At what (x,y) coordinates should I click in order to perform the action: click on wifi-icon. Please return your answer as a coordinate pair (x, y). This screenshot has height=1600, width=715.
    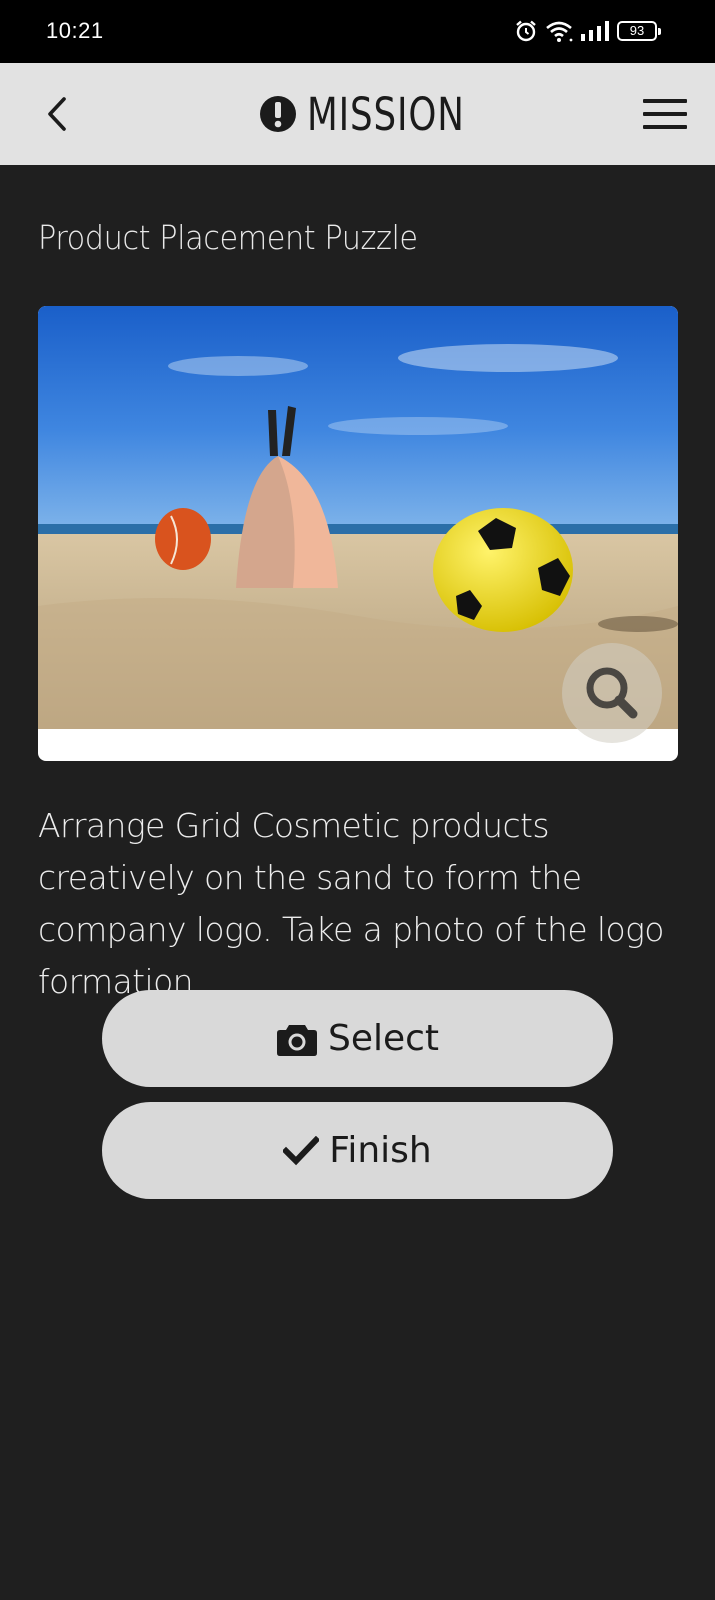
    Looking at the image, I should click on (559, 31).